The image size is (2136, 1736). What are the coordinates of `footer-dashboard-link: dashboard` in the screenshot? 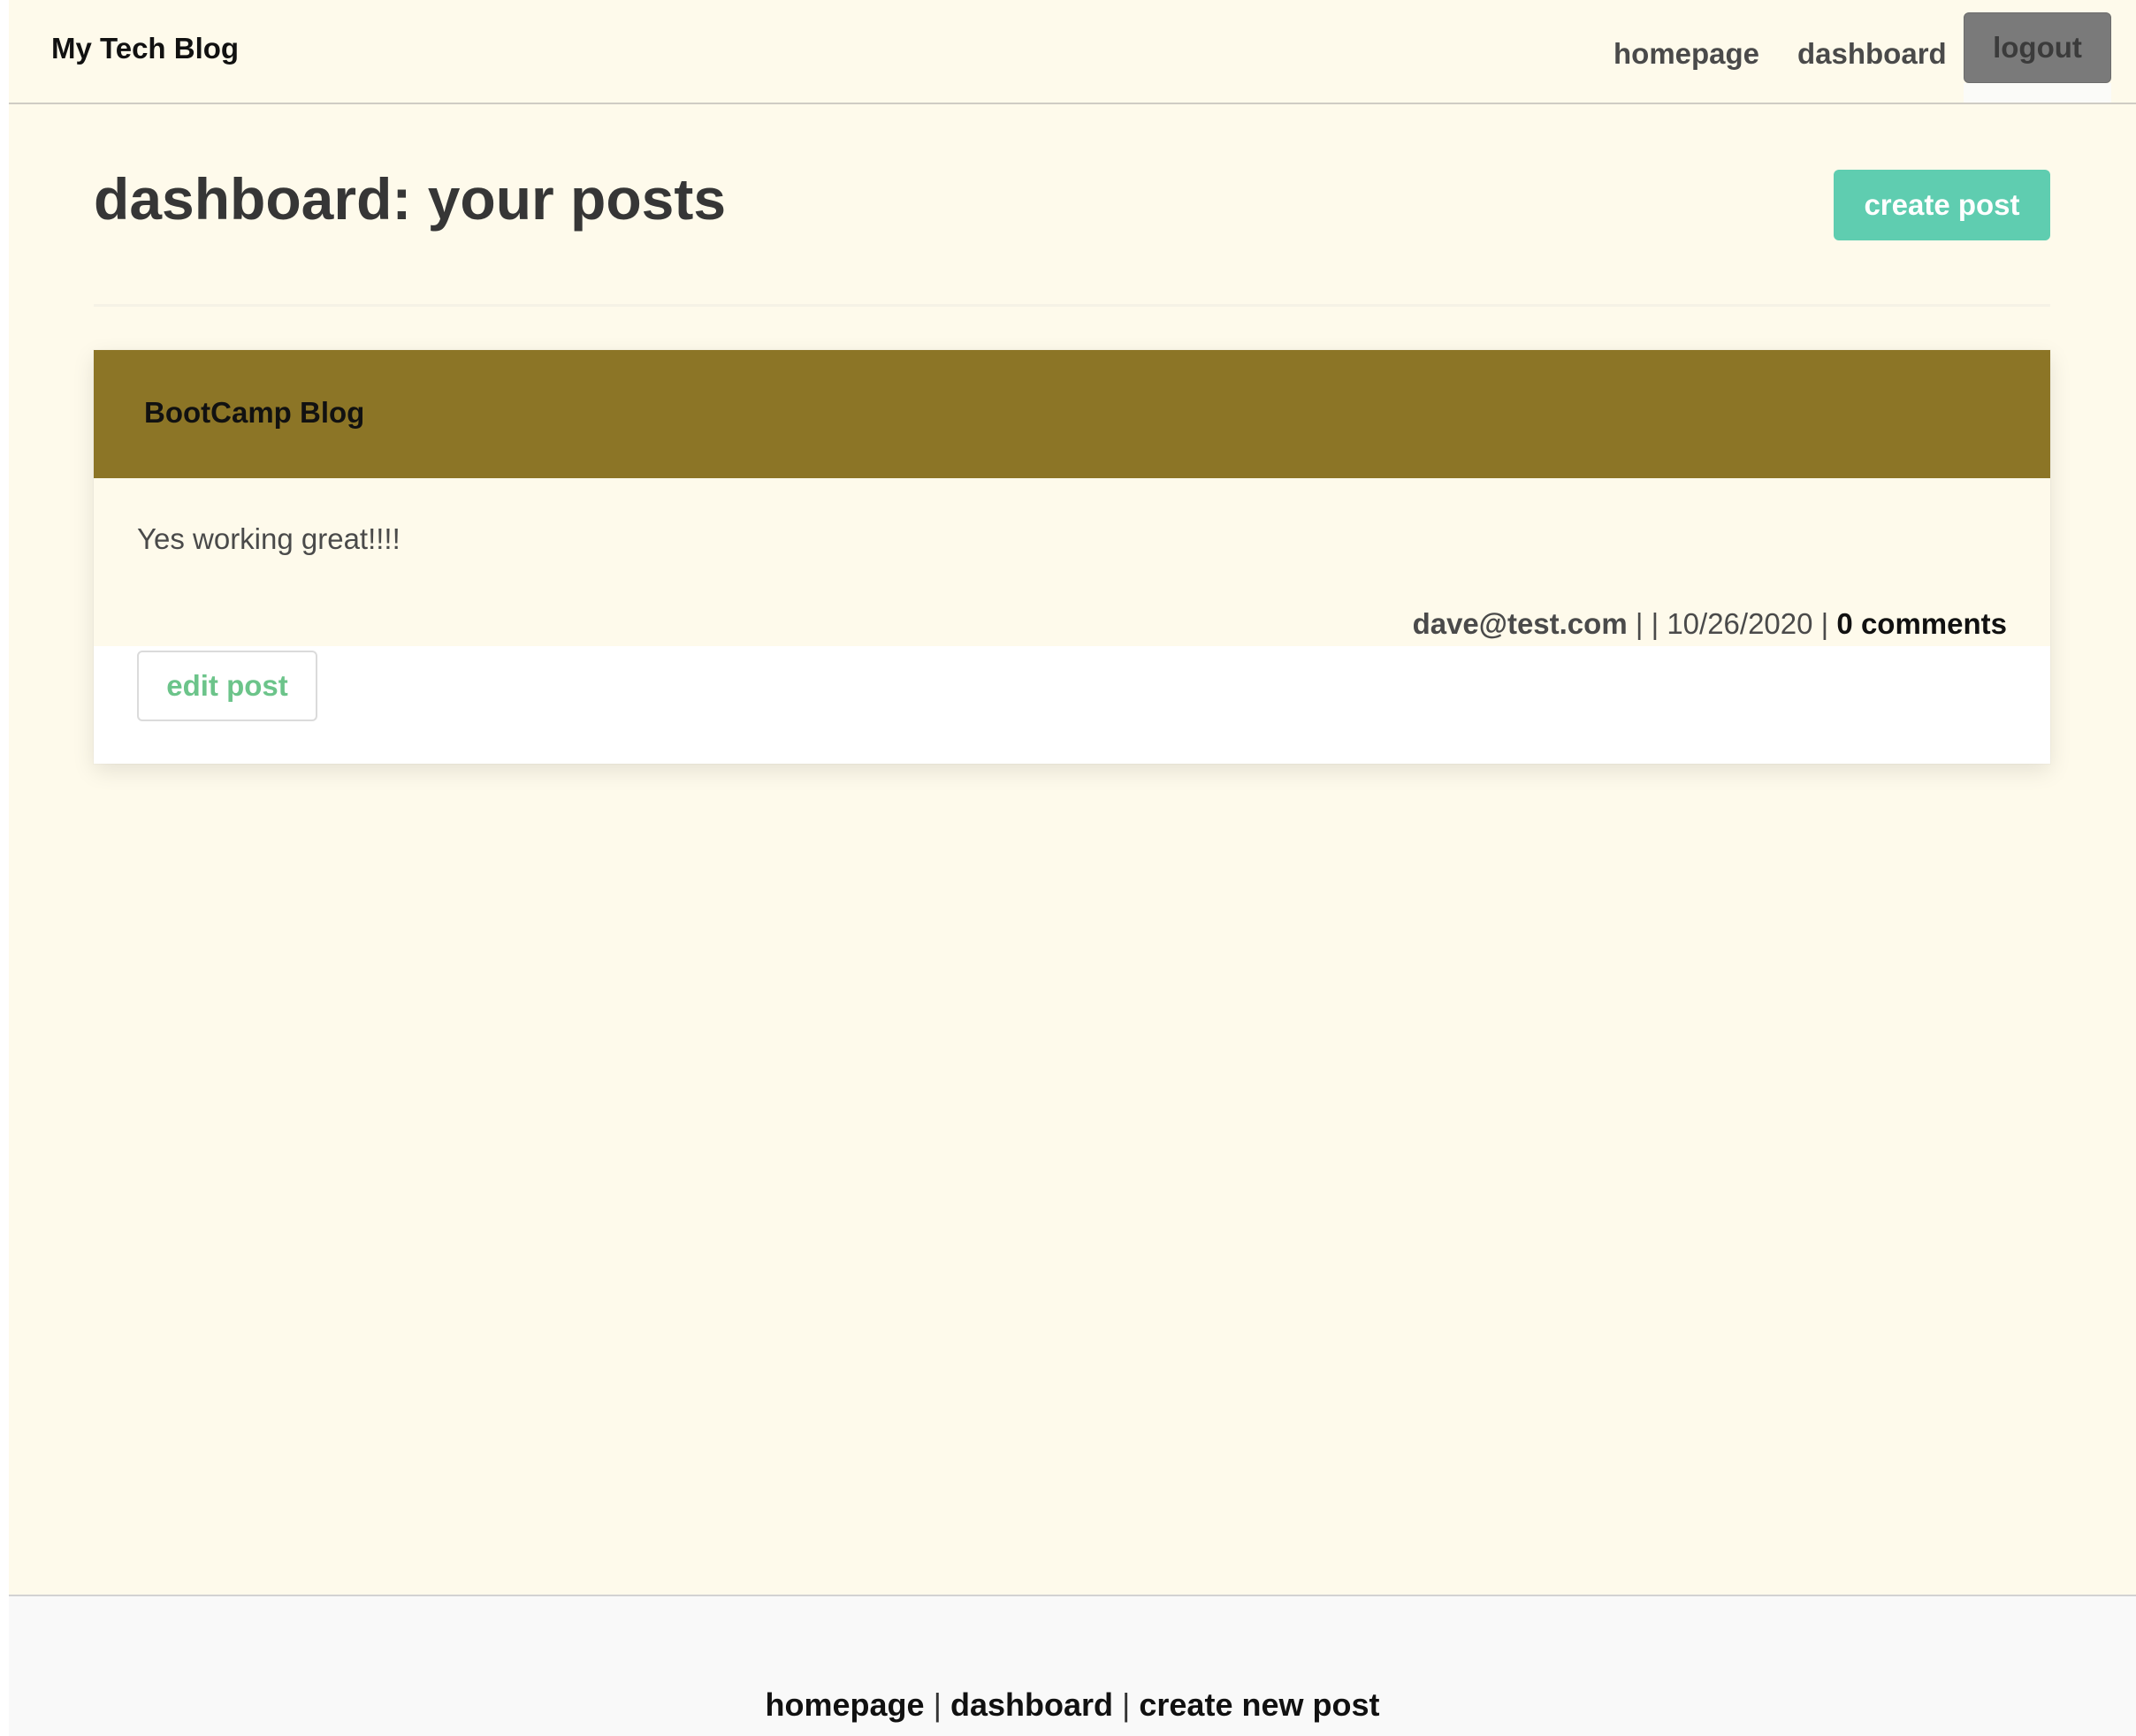 It's located at (1031, 1705).